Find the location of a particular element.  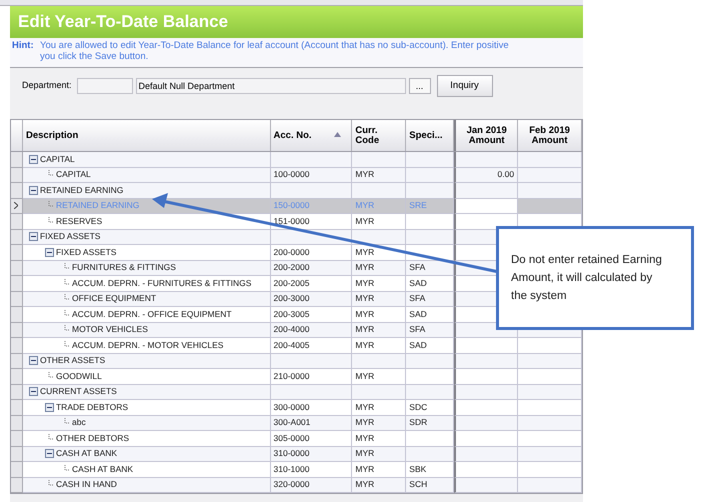

table-cell: MYR is located at coordinates (379, 485).